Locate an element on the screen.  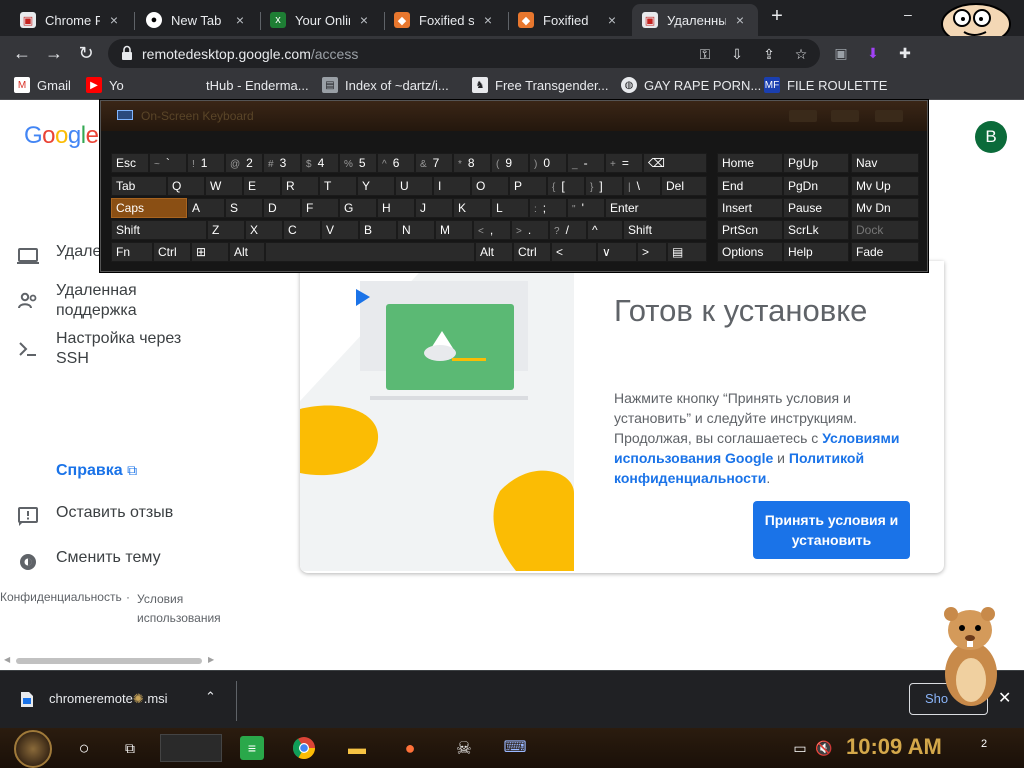
minimize-keyboard-button is located at coordinates (803, 116).